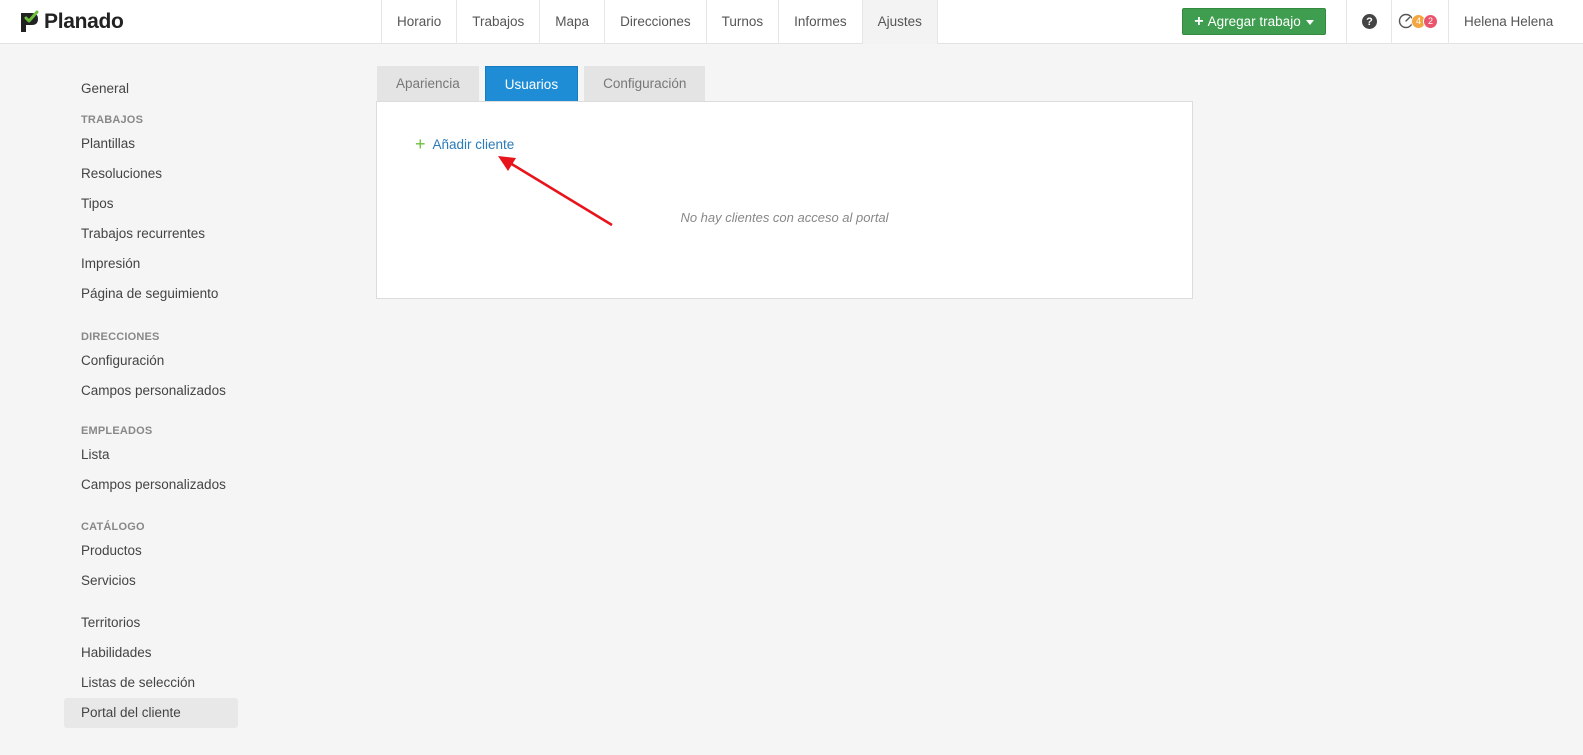 The image size is (1583, 755). I want to click on sidebar-item-general: General, so click(151, 89).